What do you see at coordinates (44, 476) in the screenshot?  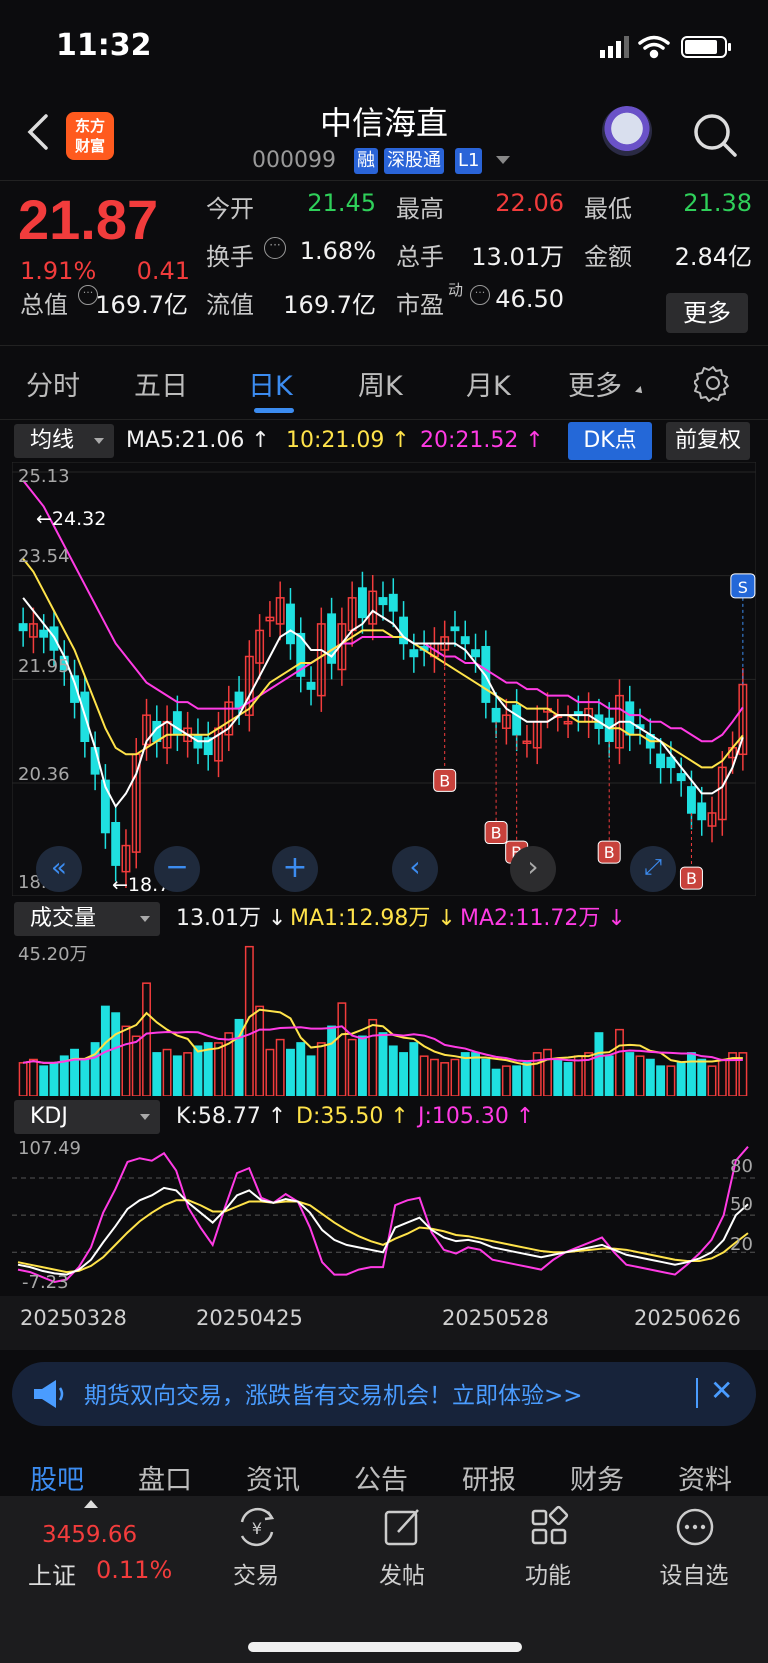 I see `price-tick-max: 25.13` at bounding box center [44, 476].